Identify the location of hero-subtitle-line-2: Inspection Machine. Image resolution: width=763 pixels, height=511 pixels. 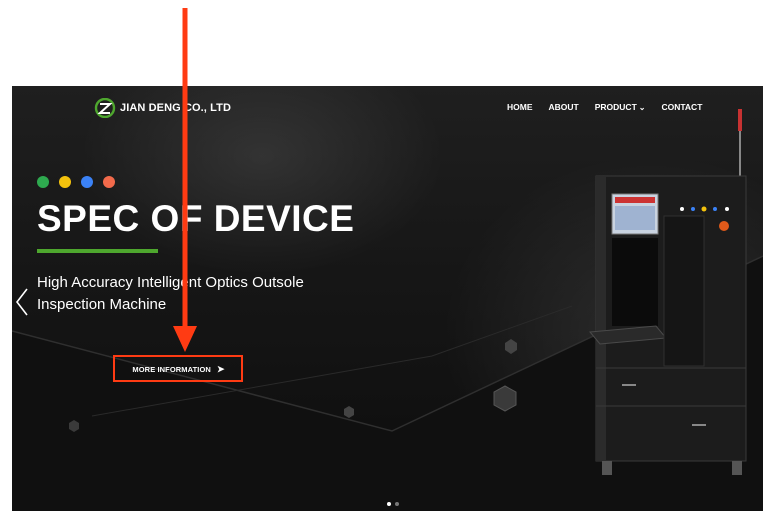
(102, 304).